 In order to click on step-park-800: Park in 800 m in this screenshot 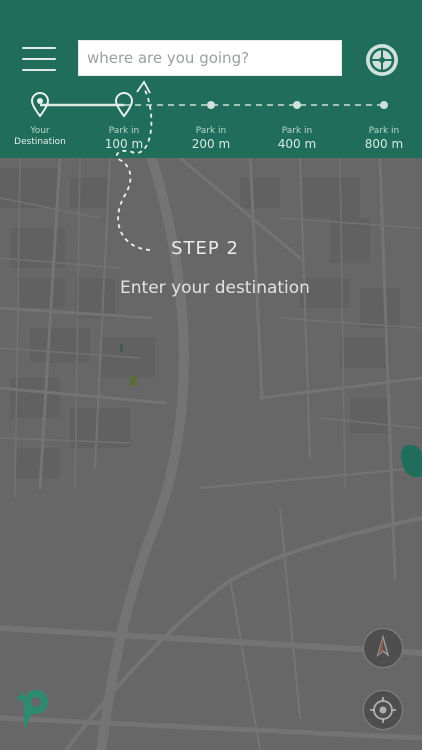, I will do `click(383, 138)`.